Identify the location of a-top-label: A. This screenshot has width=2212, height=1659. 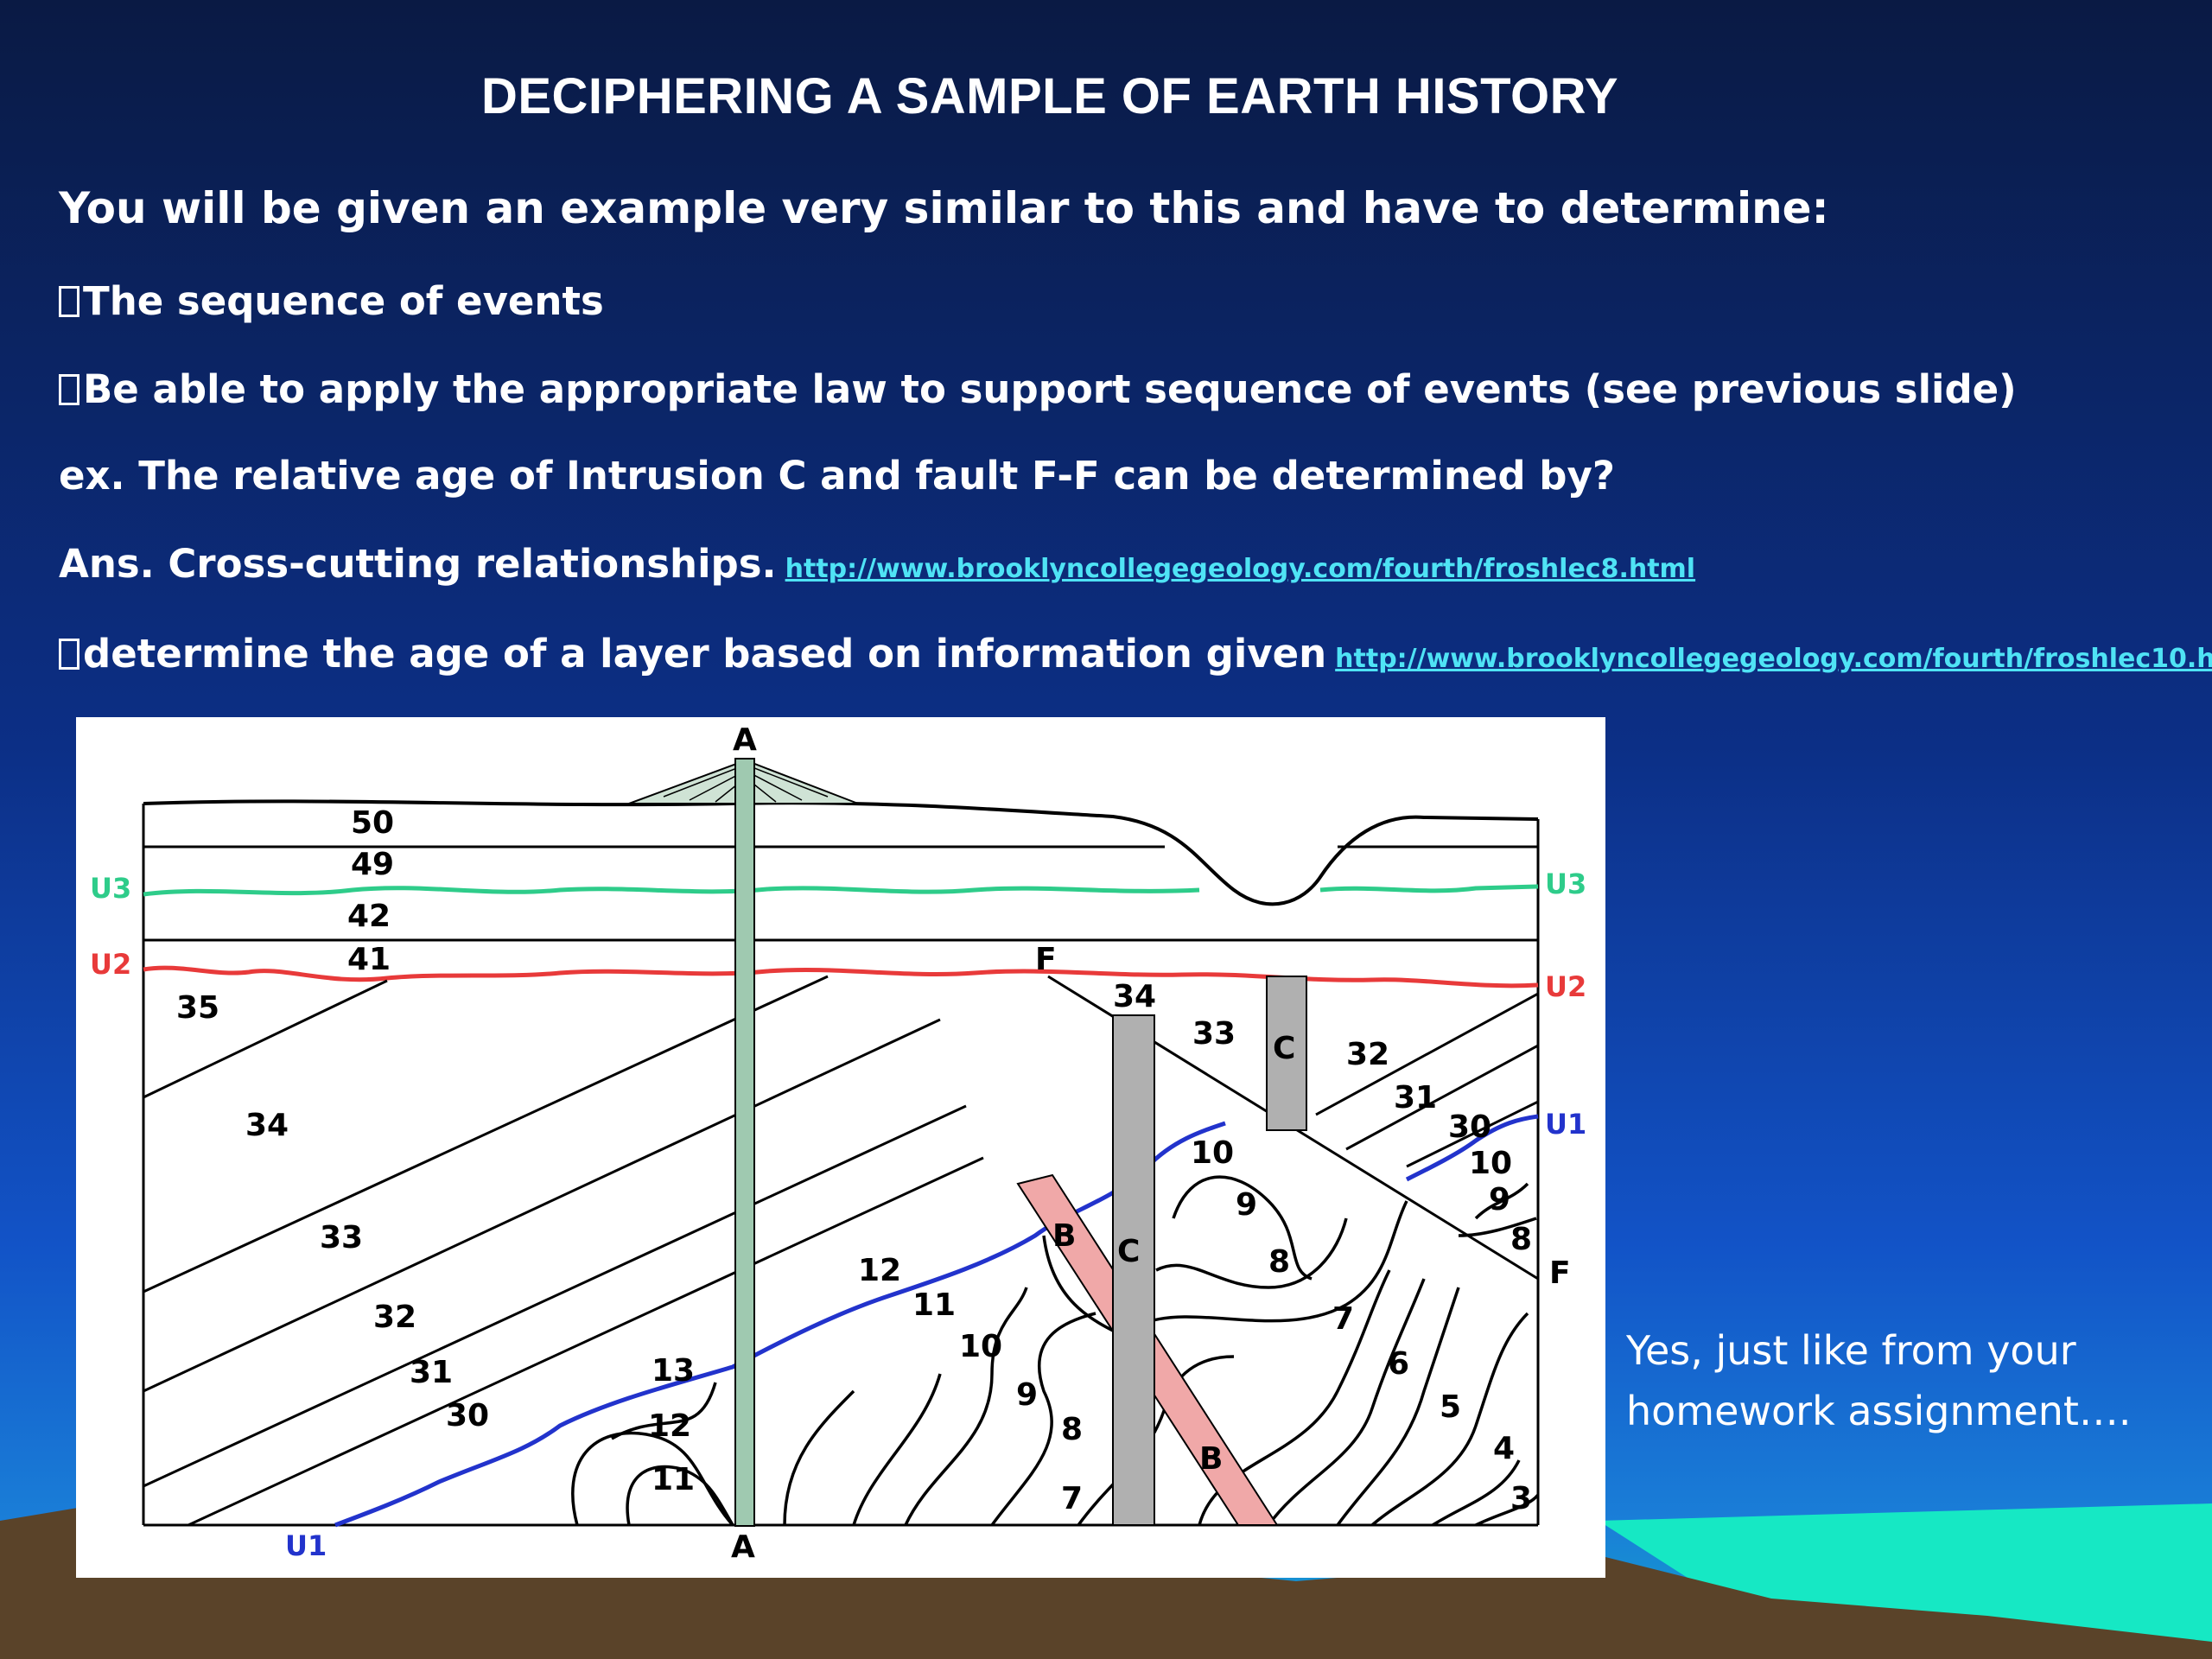
(745, 740).